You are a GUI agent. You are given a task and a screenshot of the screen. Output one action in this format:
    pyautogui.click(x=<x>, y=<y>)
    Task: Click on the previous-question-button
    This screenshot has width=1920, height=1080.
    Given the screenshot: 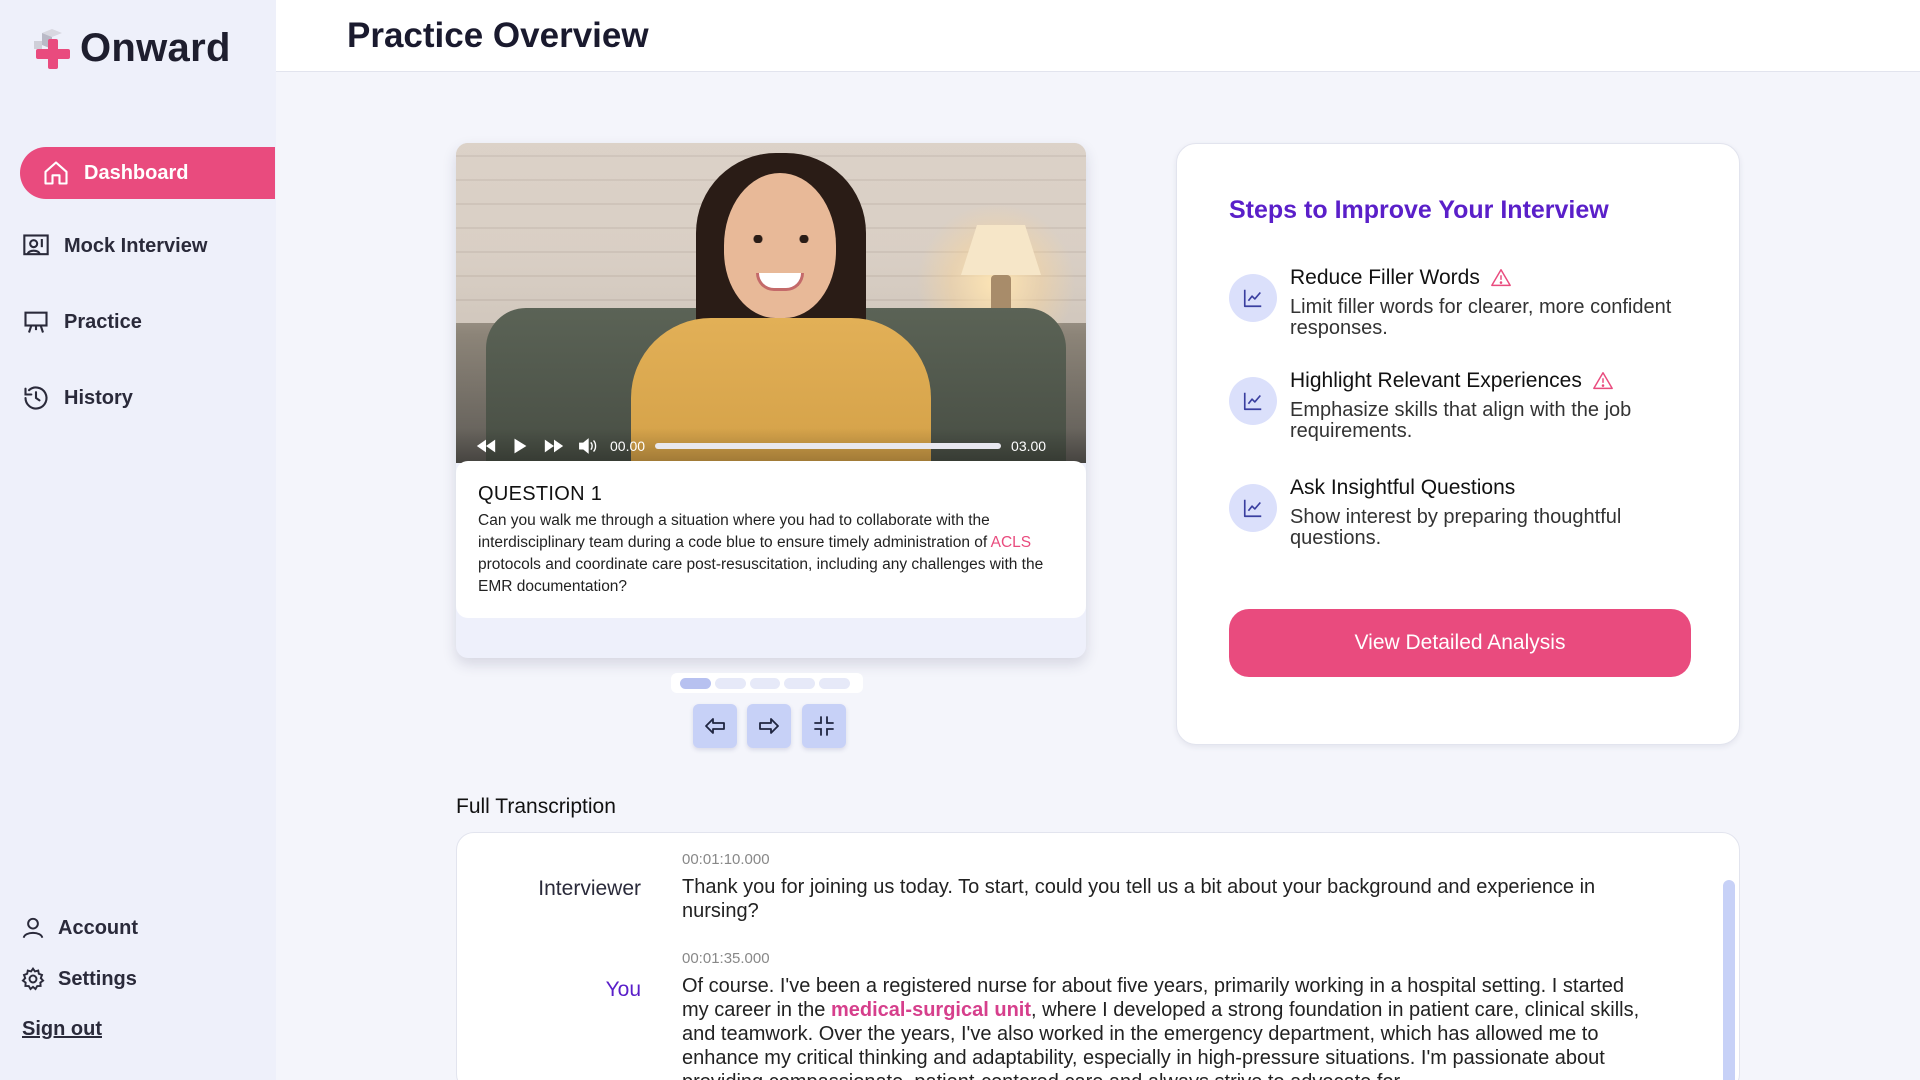 What is the action you would take?
    pyautogui.click(x=715, y=726)
    